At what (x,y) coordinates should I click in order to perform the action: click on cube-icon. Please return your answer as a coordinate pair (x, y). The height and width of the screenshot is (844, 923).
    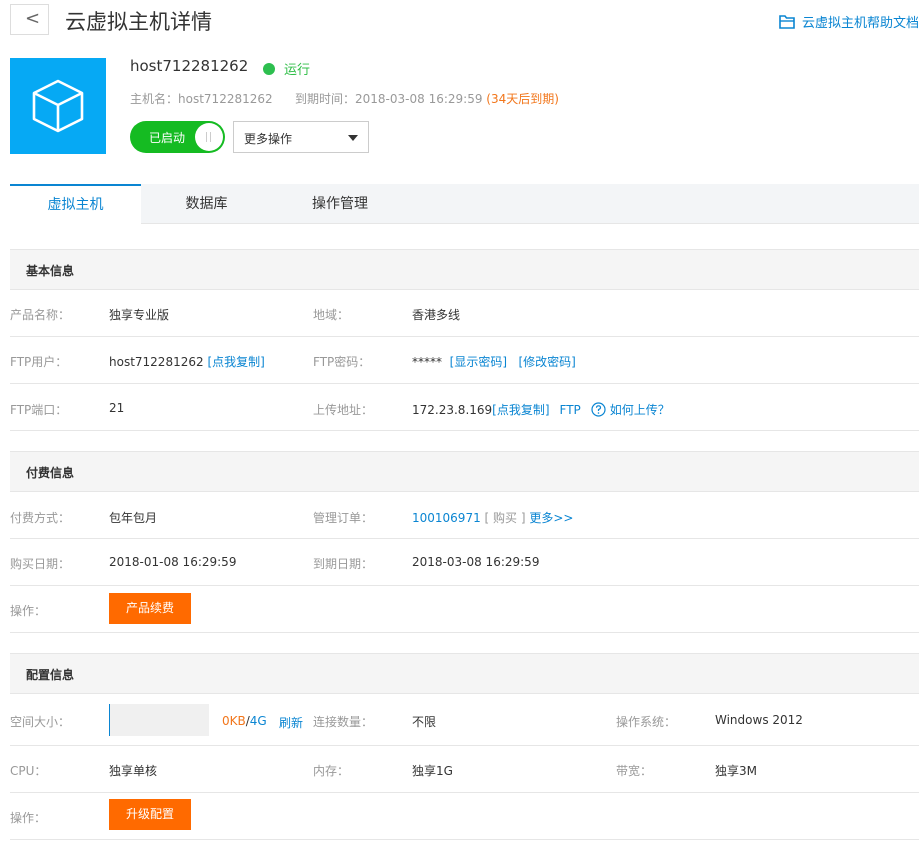
    Looking at the image, I should click on (58, 106).